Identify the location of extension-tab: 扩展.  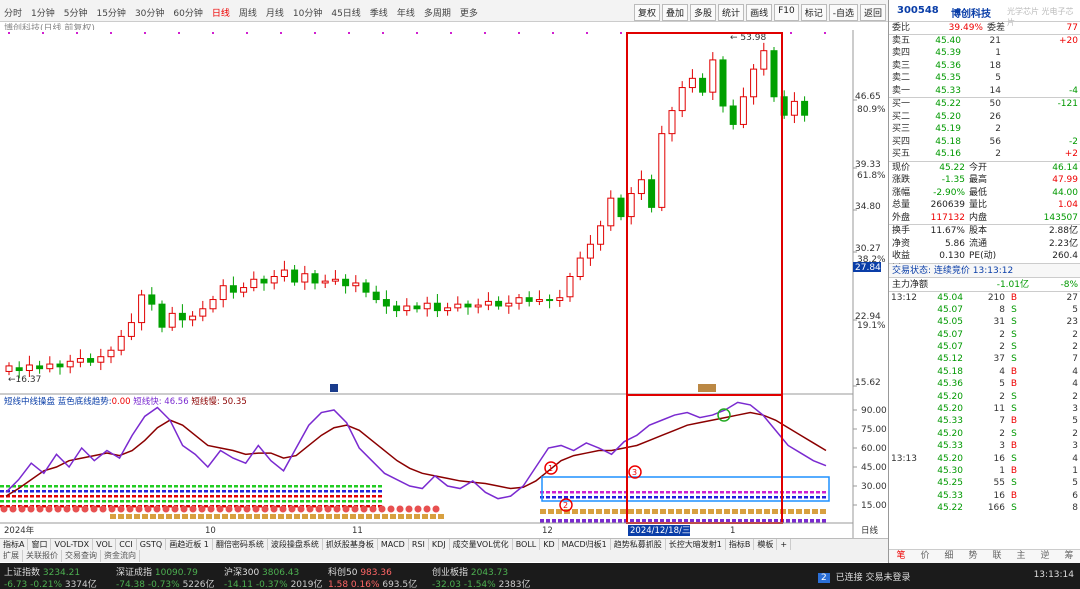
(11, 556).